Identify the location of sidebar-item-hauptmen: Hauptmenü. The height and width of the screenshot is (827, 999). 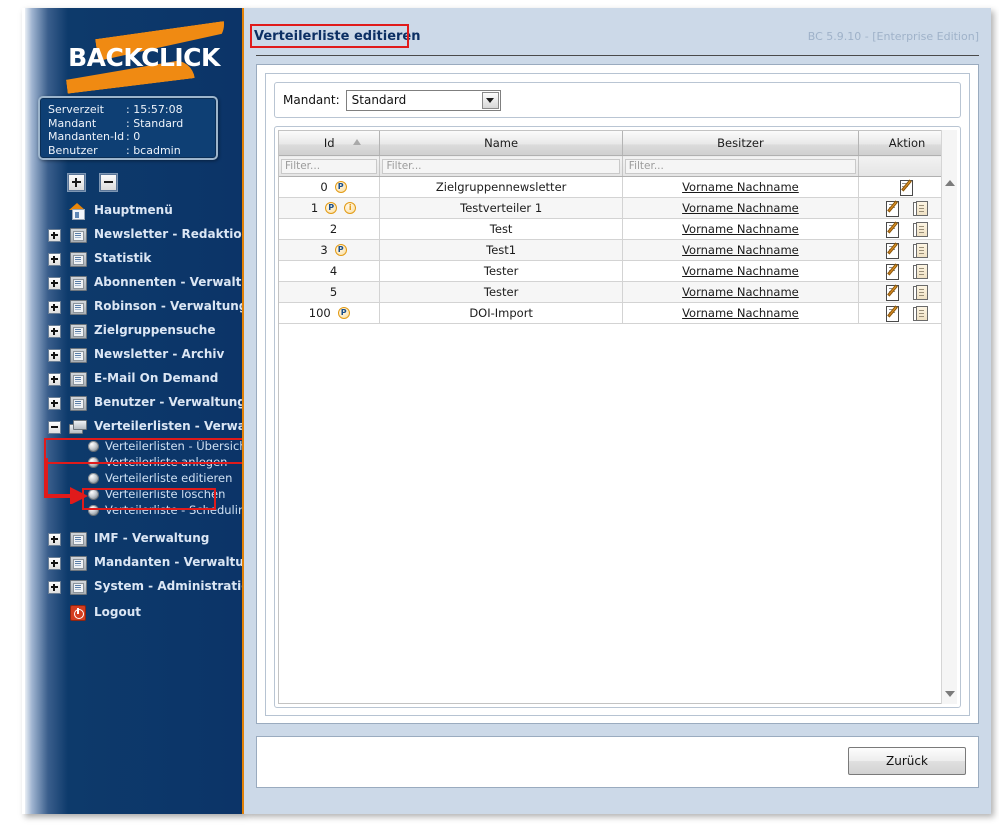
(132, 210).